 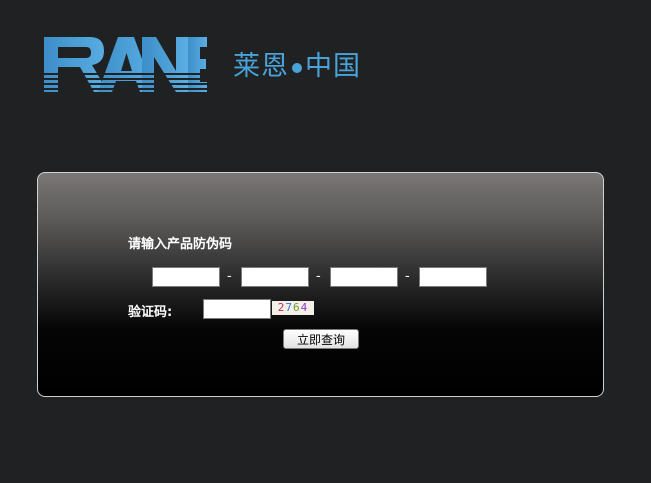 I want to click on brand-cn-part1: 莱恩, so click(x=261, y=66).